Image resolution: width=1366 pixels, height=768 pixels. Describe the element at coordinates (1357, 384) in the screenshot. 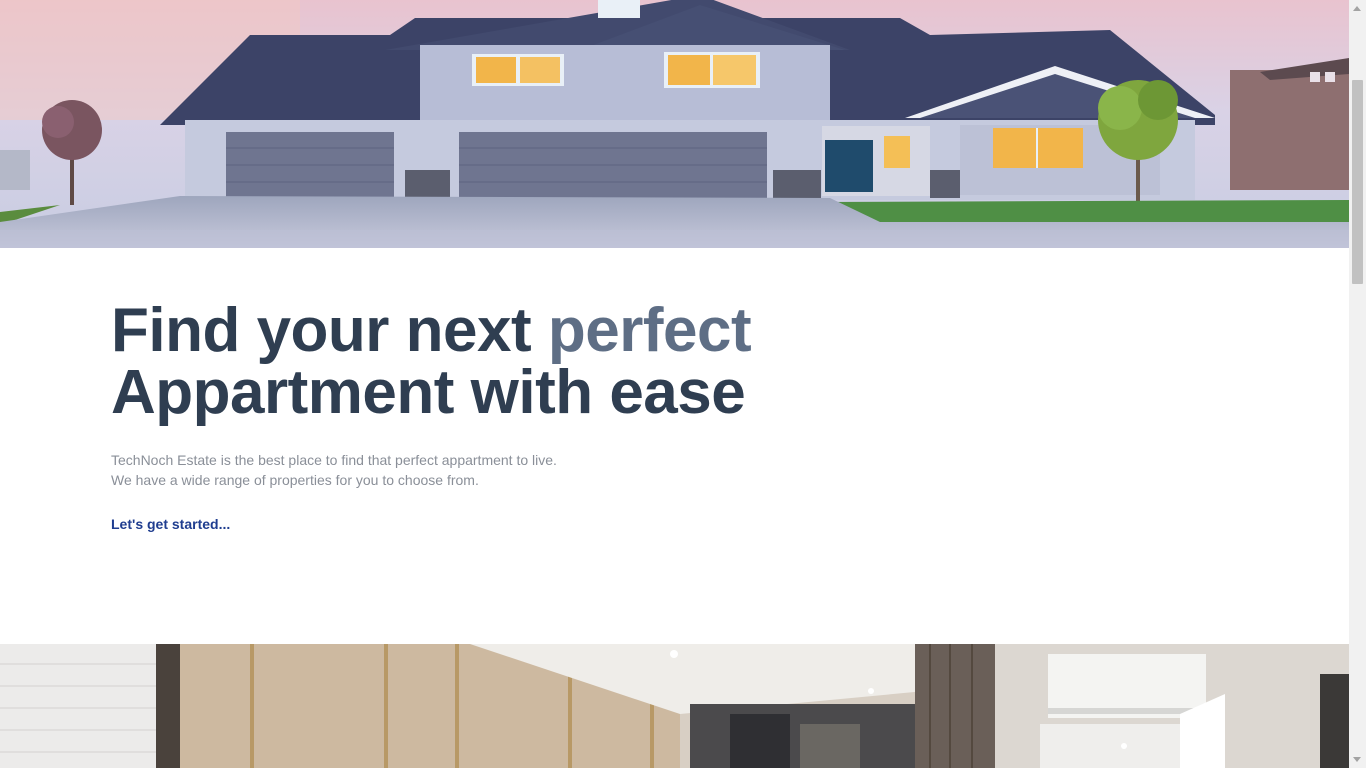

I see `page-scrollbar` at that location.